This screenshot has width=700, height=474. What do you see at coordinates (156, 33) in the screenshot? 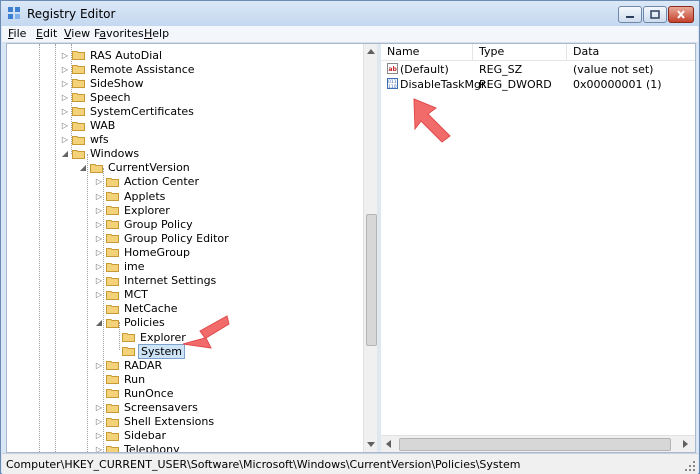
I see `menu-help: Help` at bounding box center [156, 33].